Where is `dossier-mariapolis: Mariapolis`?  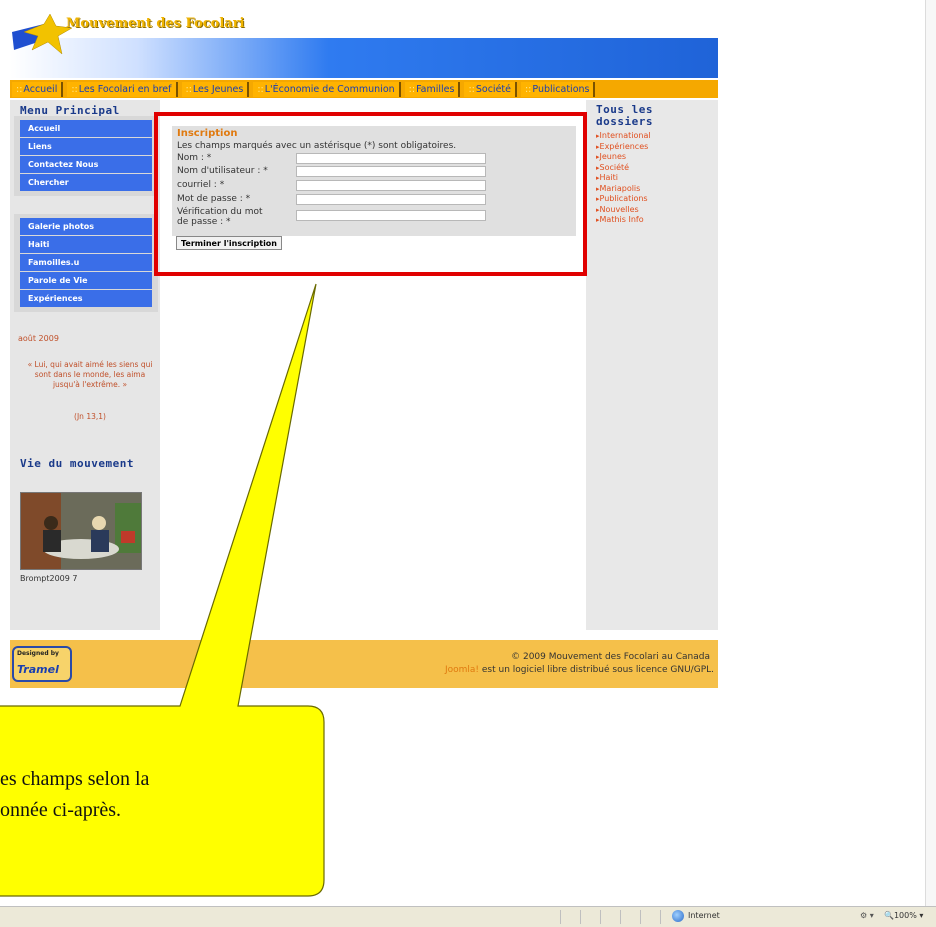
dossier-mariapolis: Mariapolis is located at coordinates (654, 189).